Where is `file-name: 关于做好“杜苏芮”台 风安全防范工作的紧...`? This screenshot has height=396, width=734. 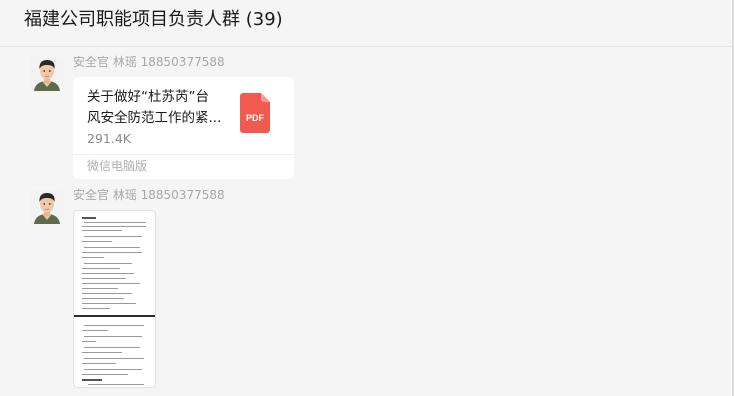 file-name: 关于做好“杜苏芮”台 风安全防范工作的紧... is located at coordinates (160, 108).